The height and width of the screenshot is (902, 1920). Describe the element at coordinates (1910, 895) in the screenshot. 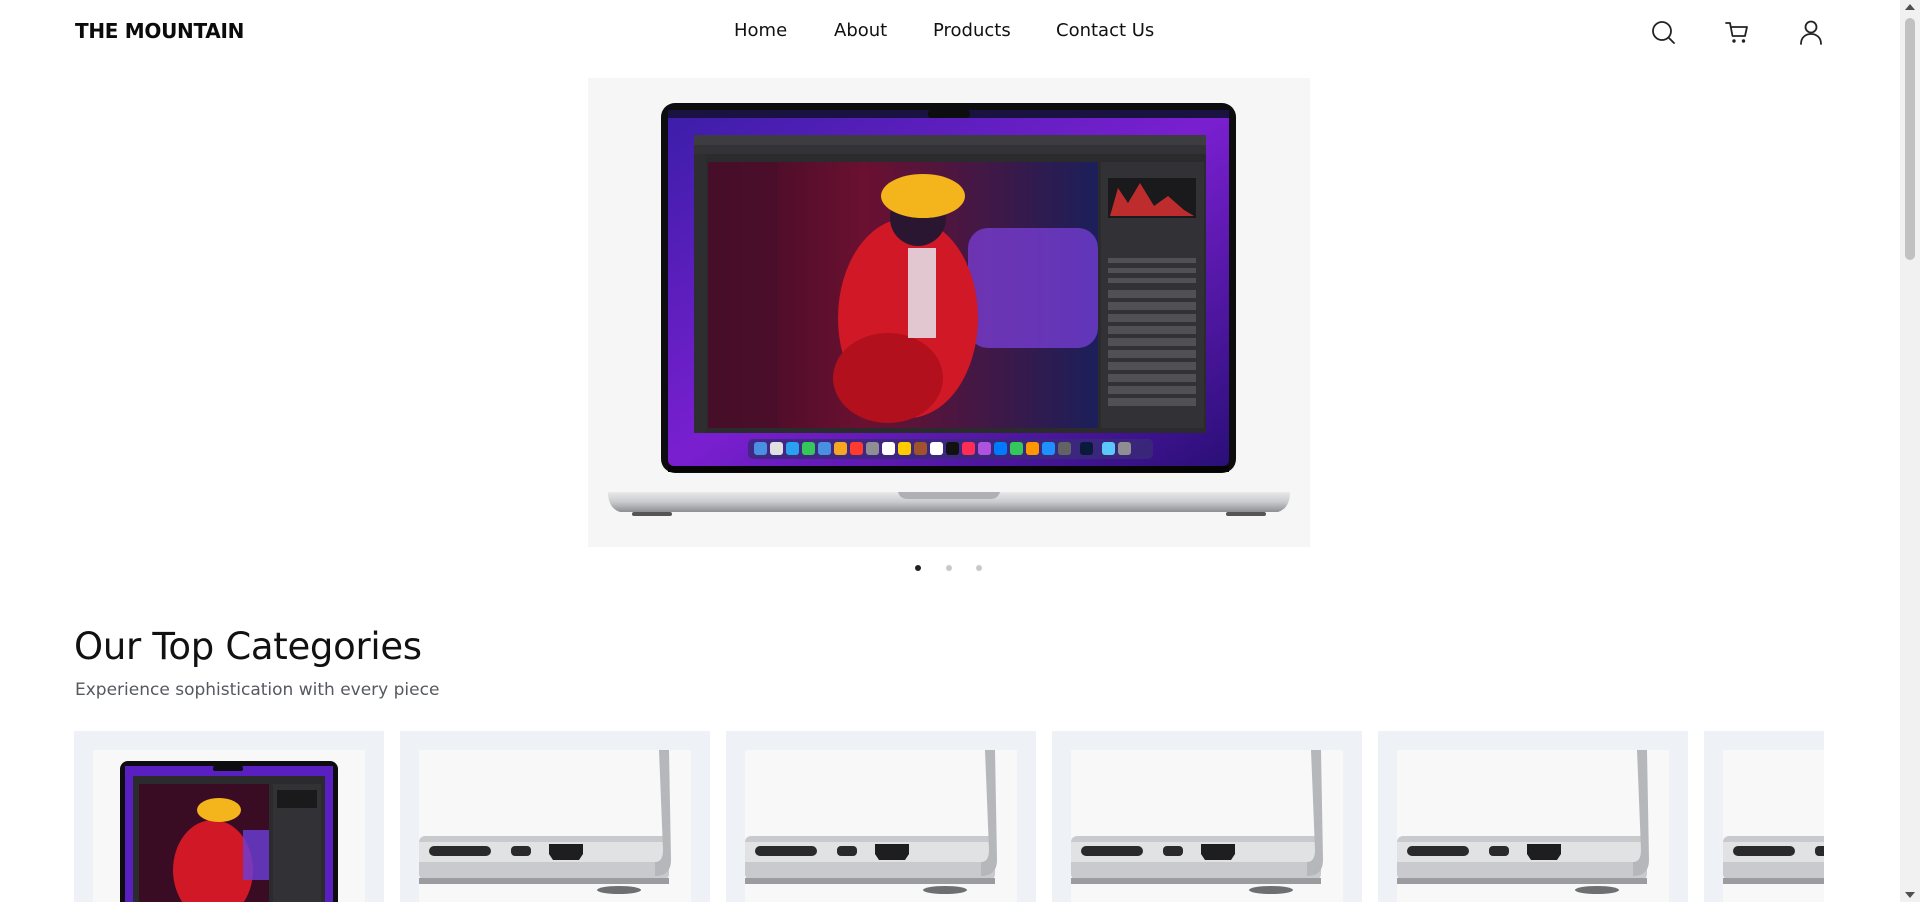

I see `scroll-down-arrow` at that location.